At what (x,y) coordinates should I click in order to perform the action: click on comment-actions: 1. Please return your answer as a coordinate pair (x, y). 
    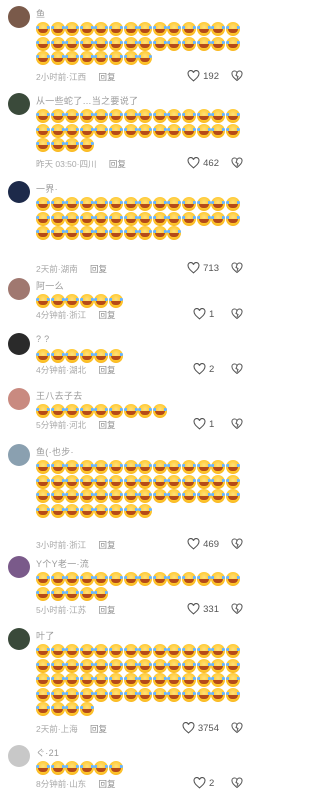
    Looking at the image, I should click on (218, 423).